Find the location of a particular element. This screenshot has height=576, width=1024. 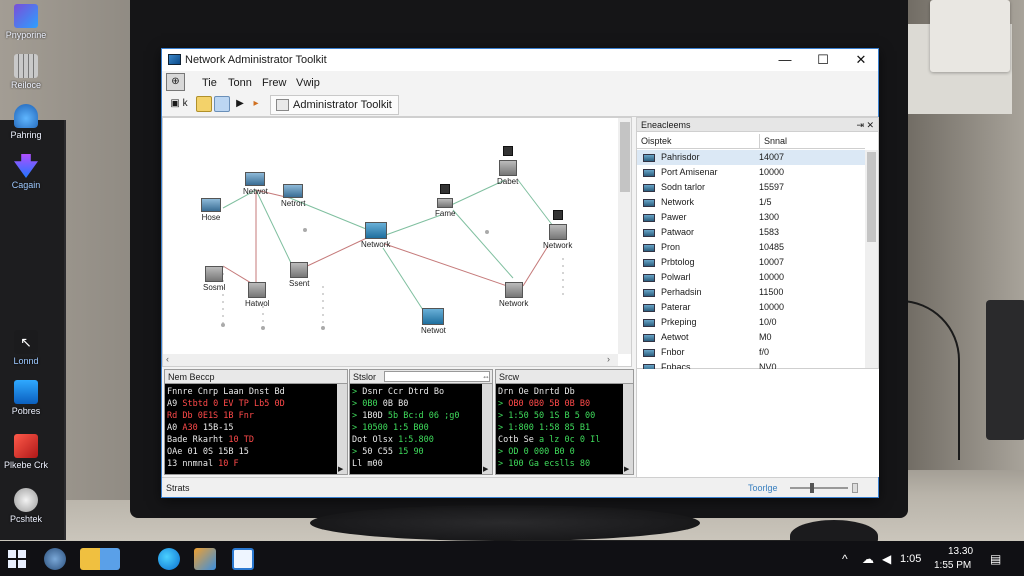

property-row: Pahrisdor 14007 is located at coordinates (751, 157).